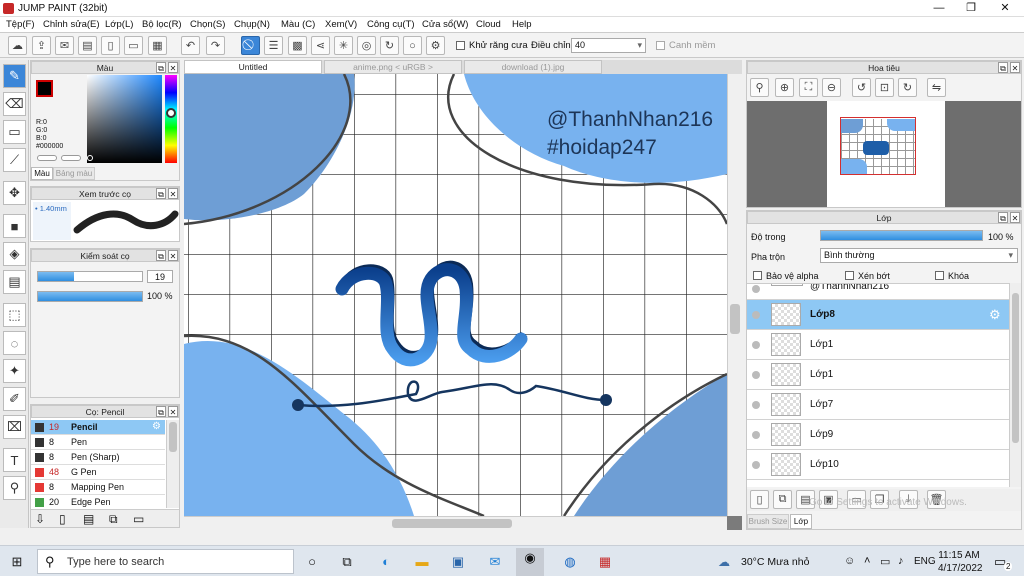 The image size is (1024, 576). What do you see at coordinates (71, 158) in the screenshot?
I see `color-slider-b` at bounding box center [71, 158].